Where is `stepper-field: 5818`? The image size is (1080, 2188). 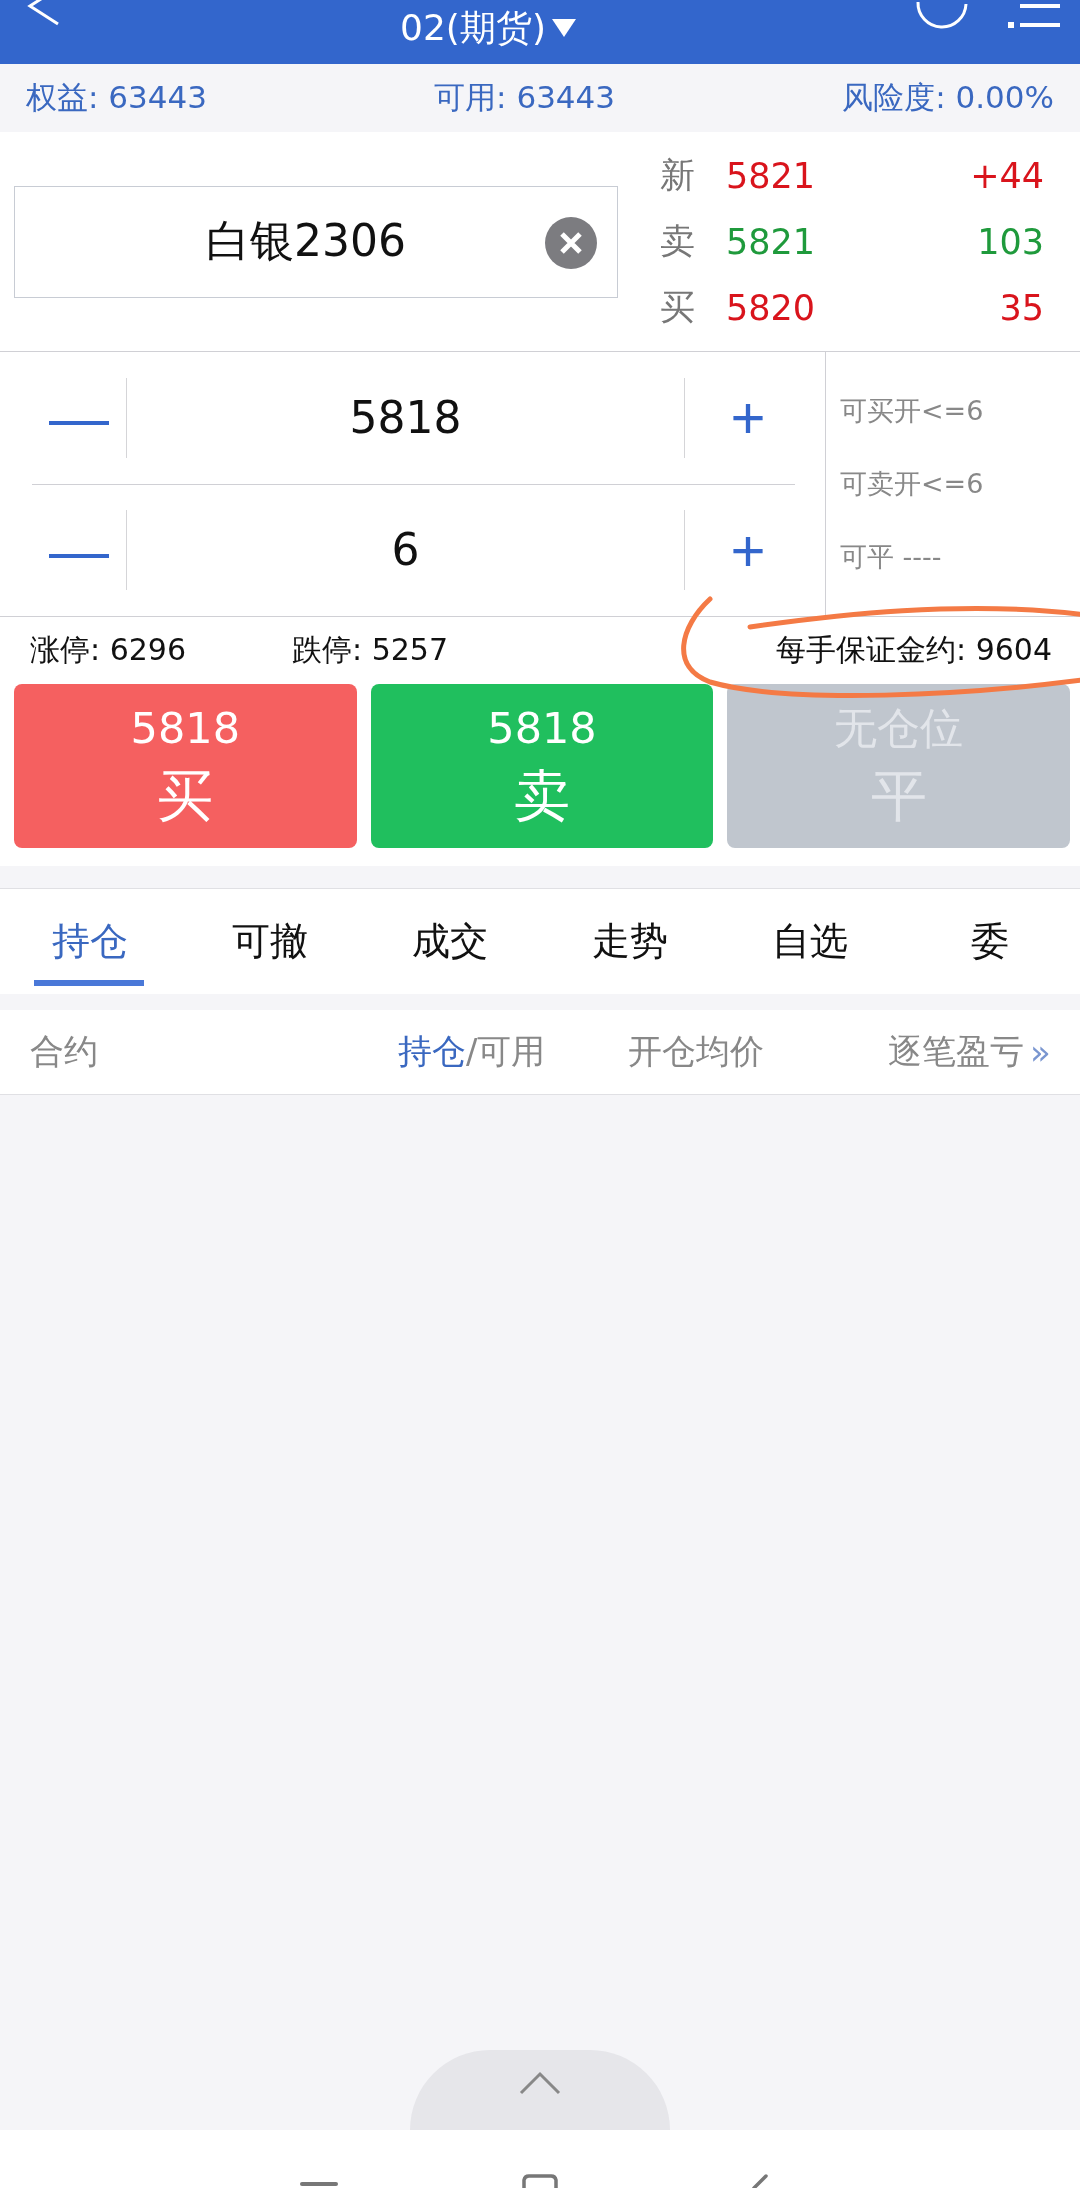 stepper-field: 5818 is located at coordinates (405, 417).